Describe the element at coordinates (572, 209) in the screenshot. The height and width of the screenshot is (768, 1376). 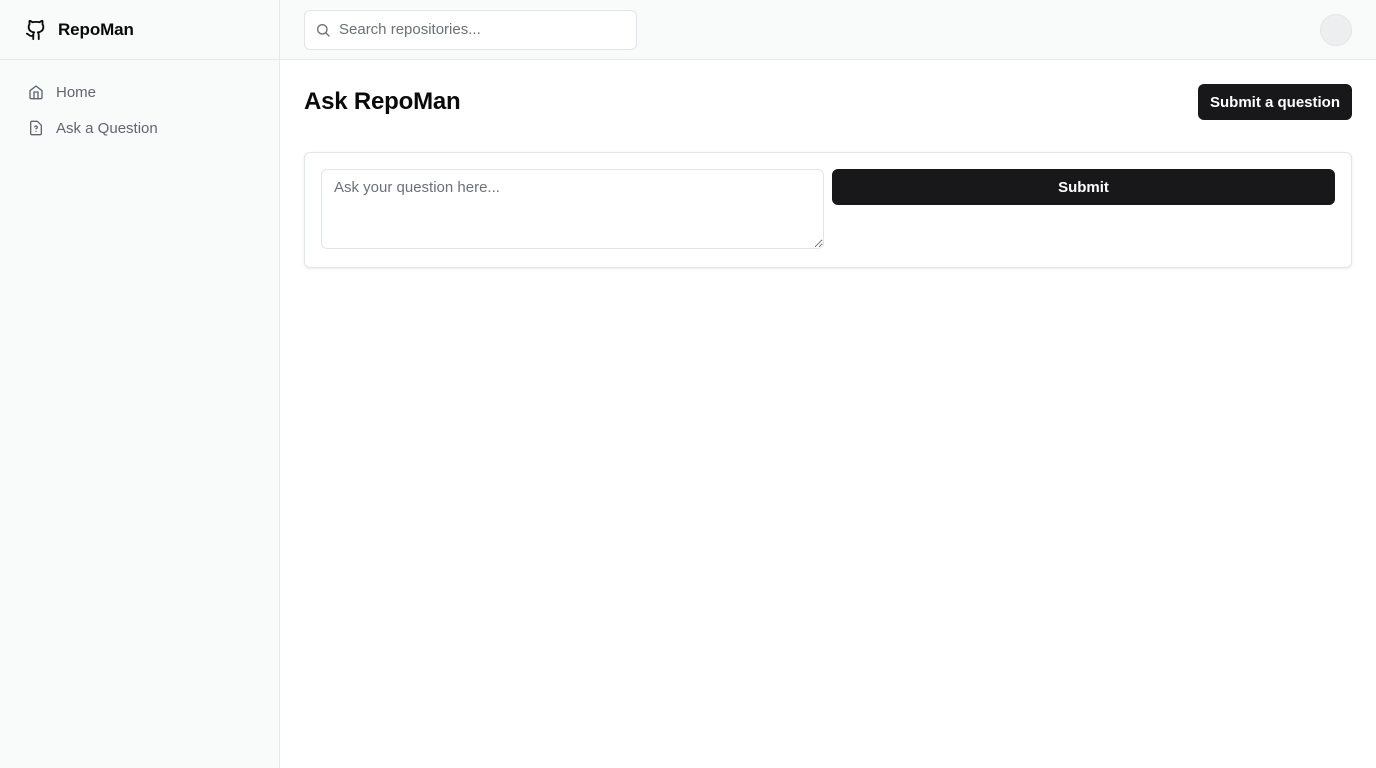
I see `question-textarea` at that location.